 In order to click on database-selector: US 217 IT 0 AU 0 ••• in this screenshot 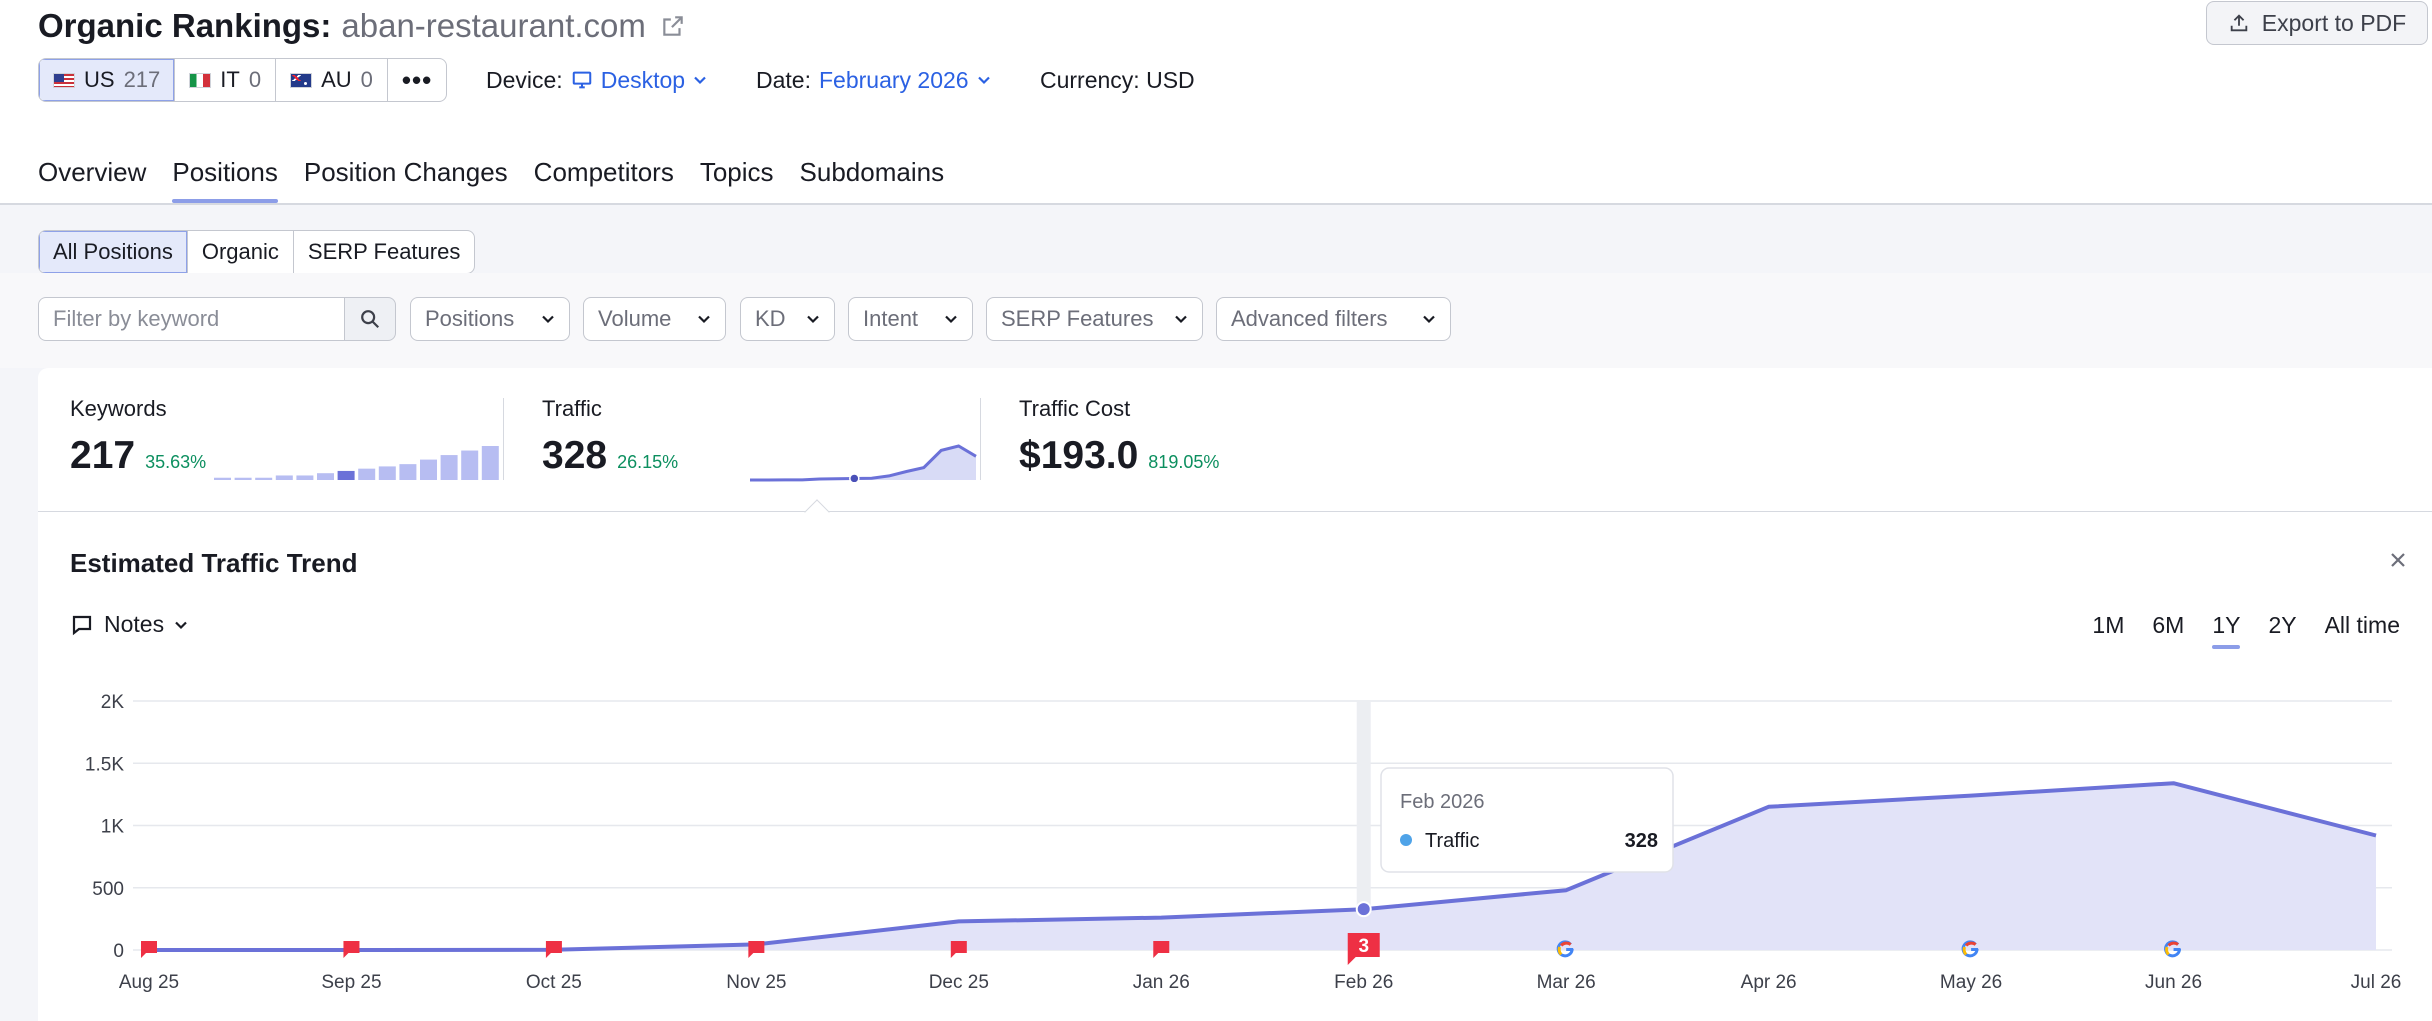, I will do `click(243, 80)`.